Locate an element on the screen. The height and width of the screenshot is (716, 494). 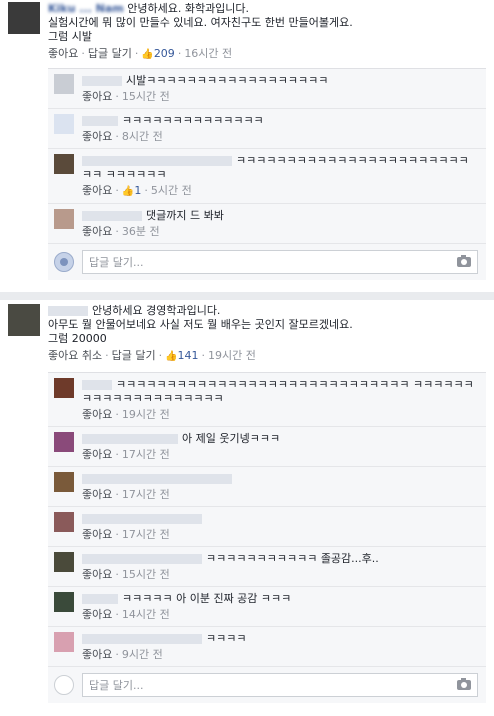
list-item: ㅋㅋㅋㅋㅋ 아 이분 진짜 공감 ㅋㅋㅋ 좋아요 · 14시간 전 is located at coordinates (267, 607).